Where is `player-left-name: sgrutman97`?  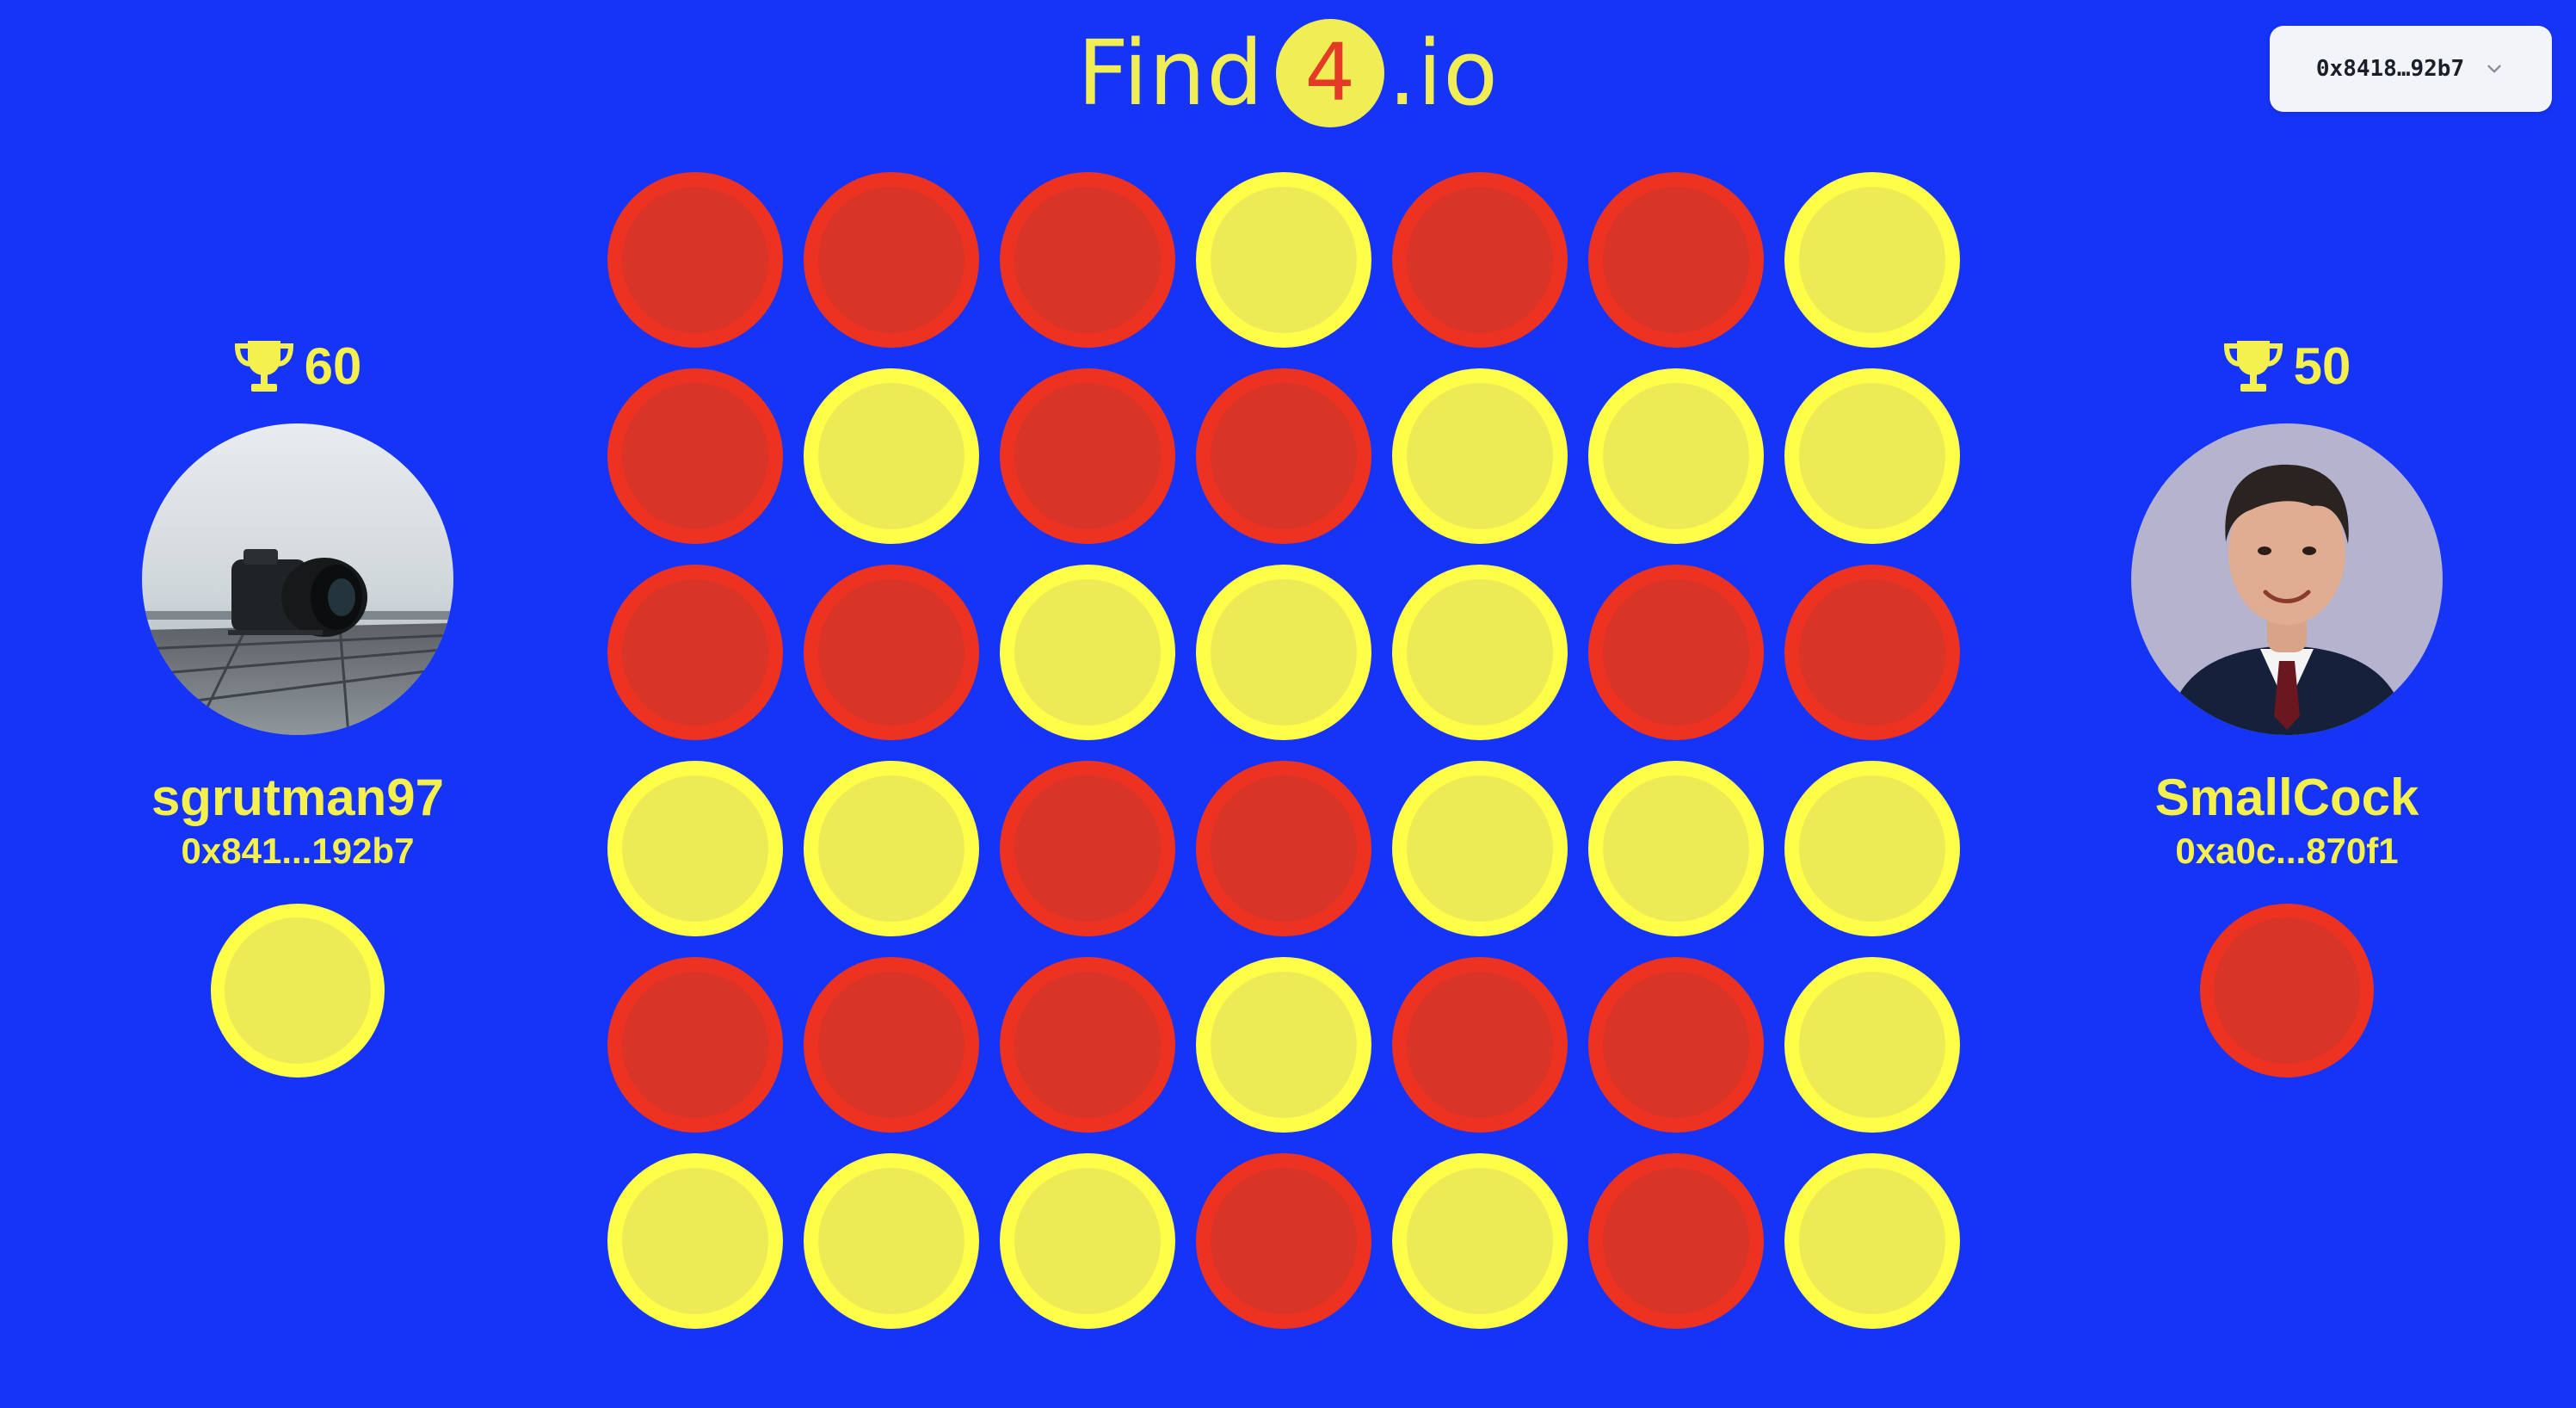
player-left-name: sgrutman97 is located at coordinates (298, 797).